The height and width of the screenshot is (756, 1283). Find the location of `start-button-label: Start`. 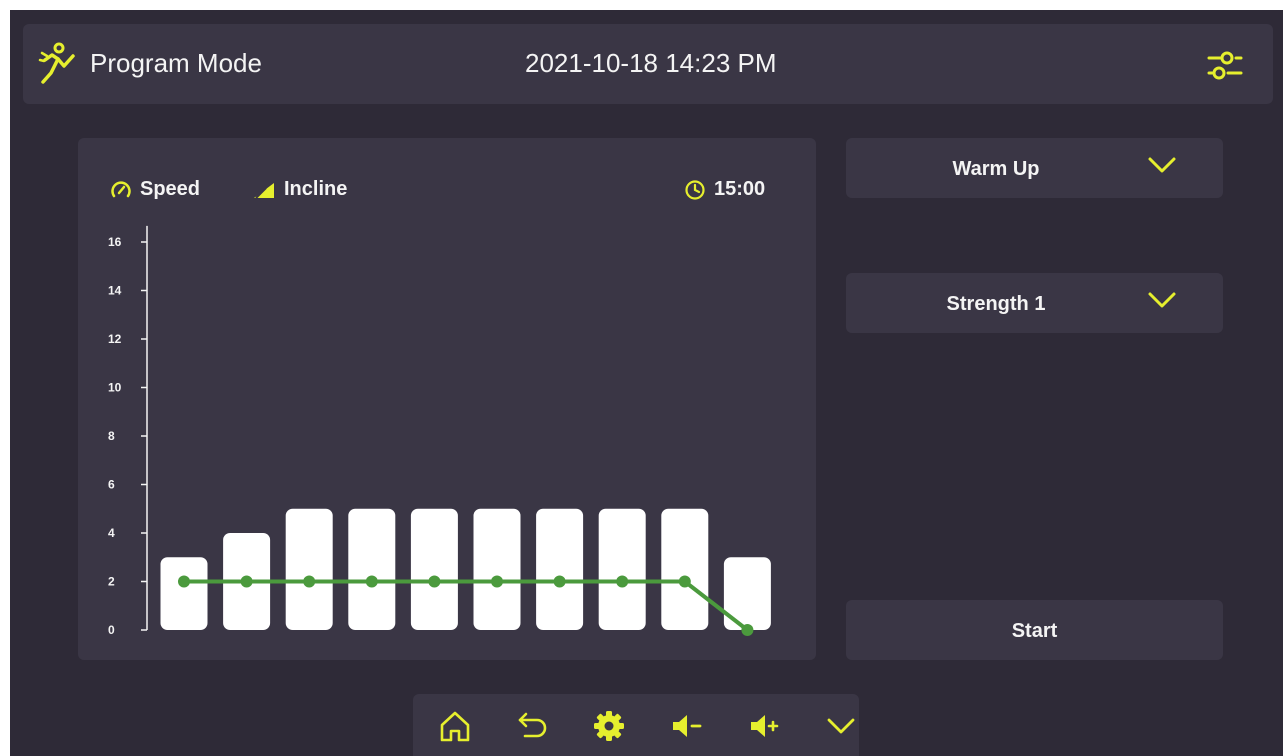

start-button-label: Start is located at coordinates (1034, 631).